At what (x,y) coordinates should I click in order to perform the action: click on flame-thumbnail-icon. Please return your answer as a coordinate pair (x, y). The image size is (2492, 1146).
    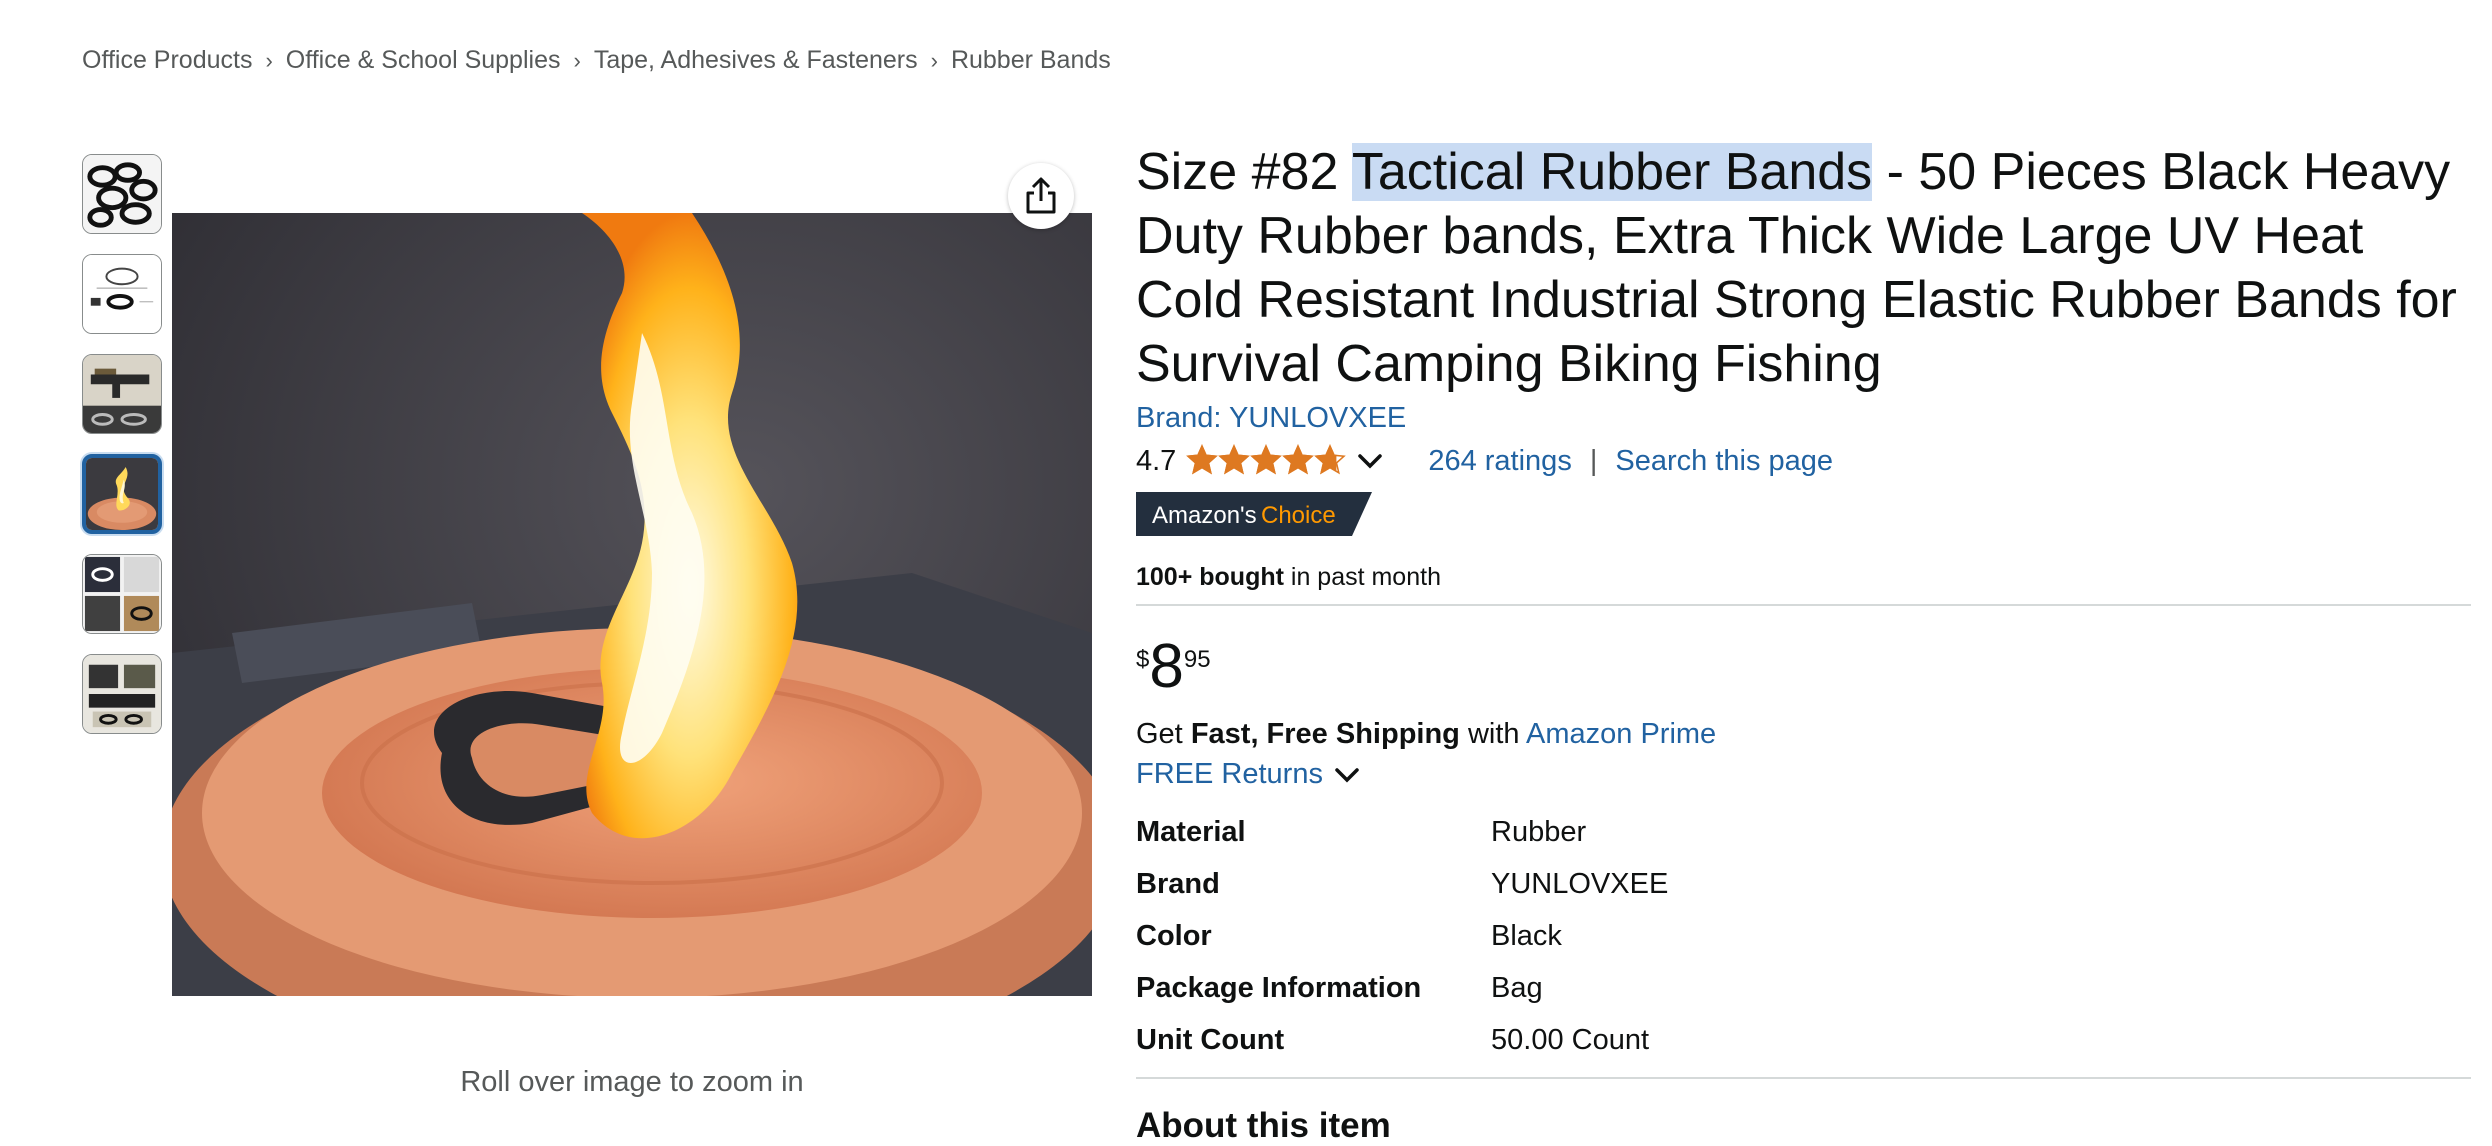
    Looking at the image, I should click on (122, 494).